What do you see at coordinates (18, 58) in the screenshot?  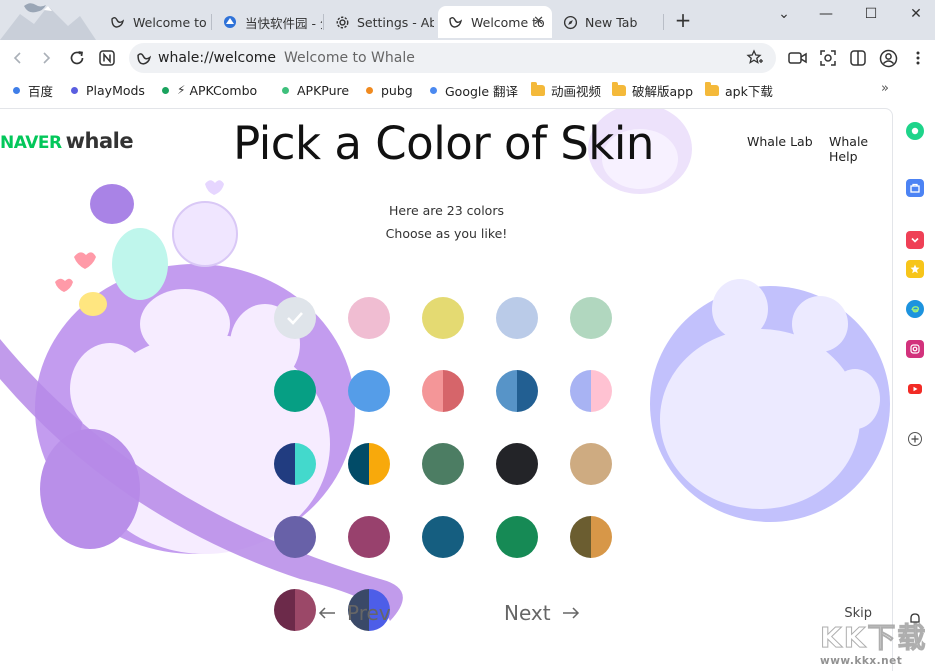 I see `back-button` at bounding box center [18, 58].